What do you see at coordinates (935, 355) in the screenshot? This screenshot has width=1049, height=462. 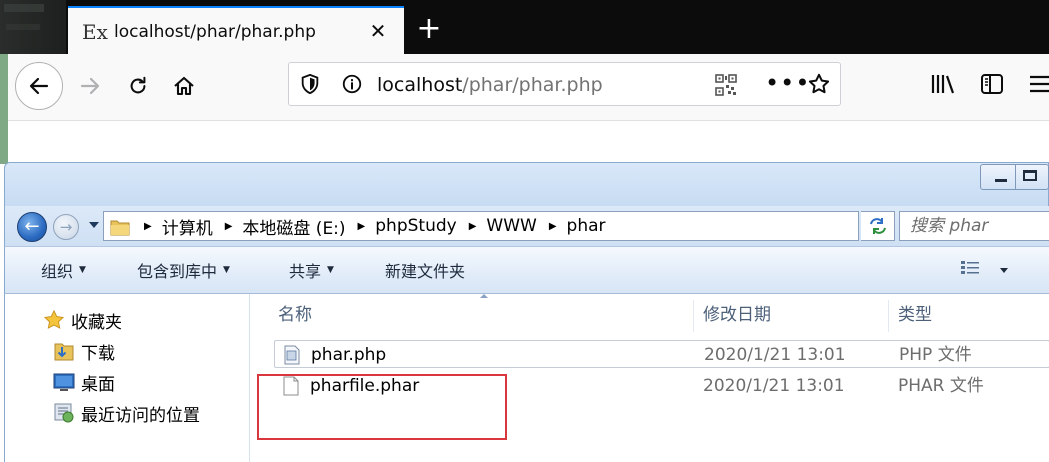 I see `file-type: PHP 文件` at bounding box center [935, 355].